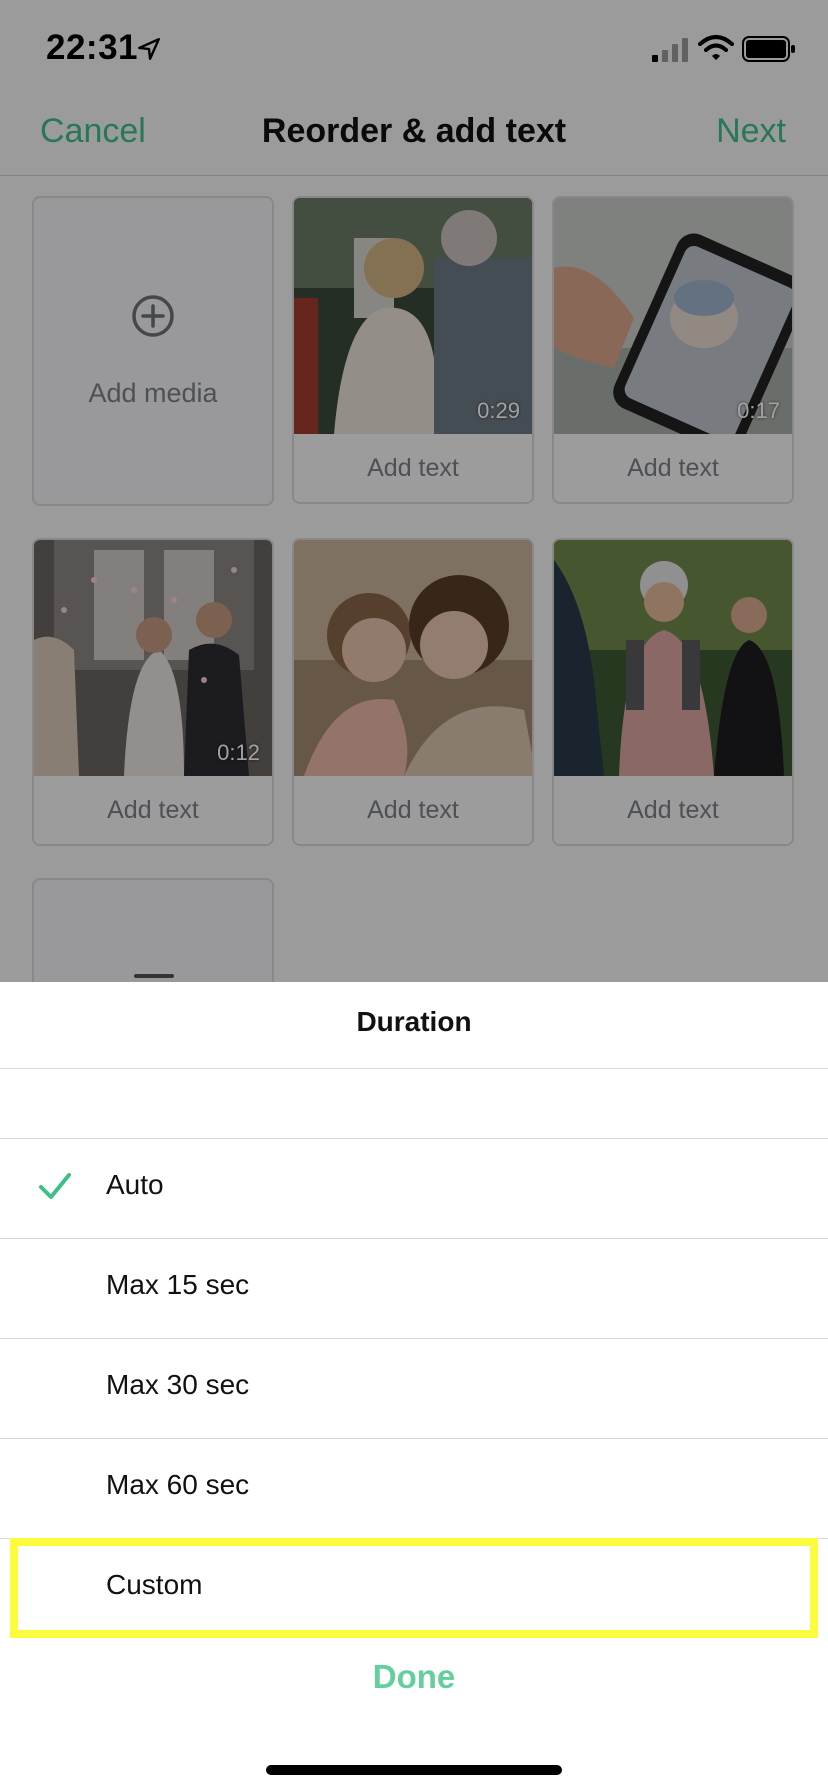 This screenshot has width=828, height=1792. I want to click on duration-option-max-30: Max 30 sec, so click(414, 1388).